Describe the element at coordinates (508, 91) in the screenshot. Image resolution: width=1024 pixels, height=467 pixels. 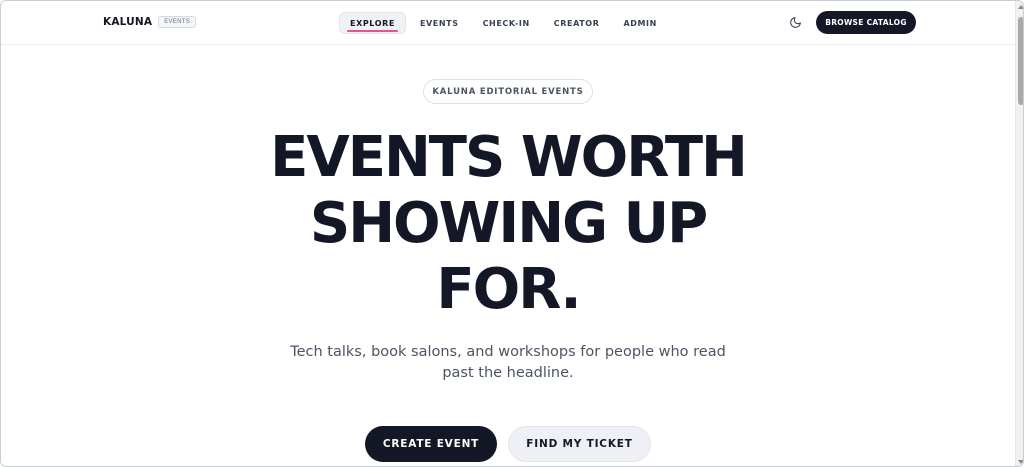
I see `eyebrow-badge: KALUNA EDITORIAL EVENTS` at that location.